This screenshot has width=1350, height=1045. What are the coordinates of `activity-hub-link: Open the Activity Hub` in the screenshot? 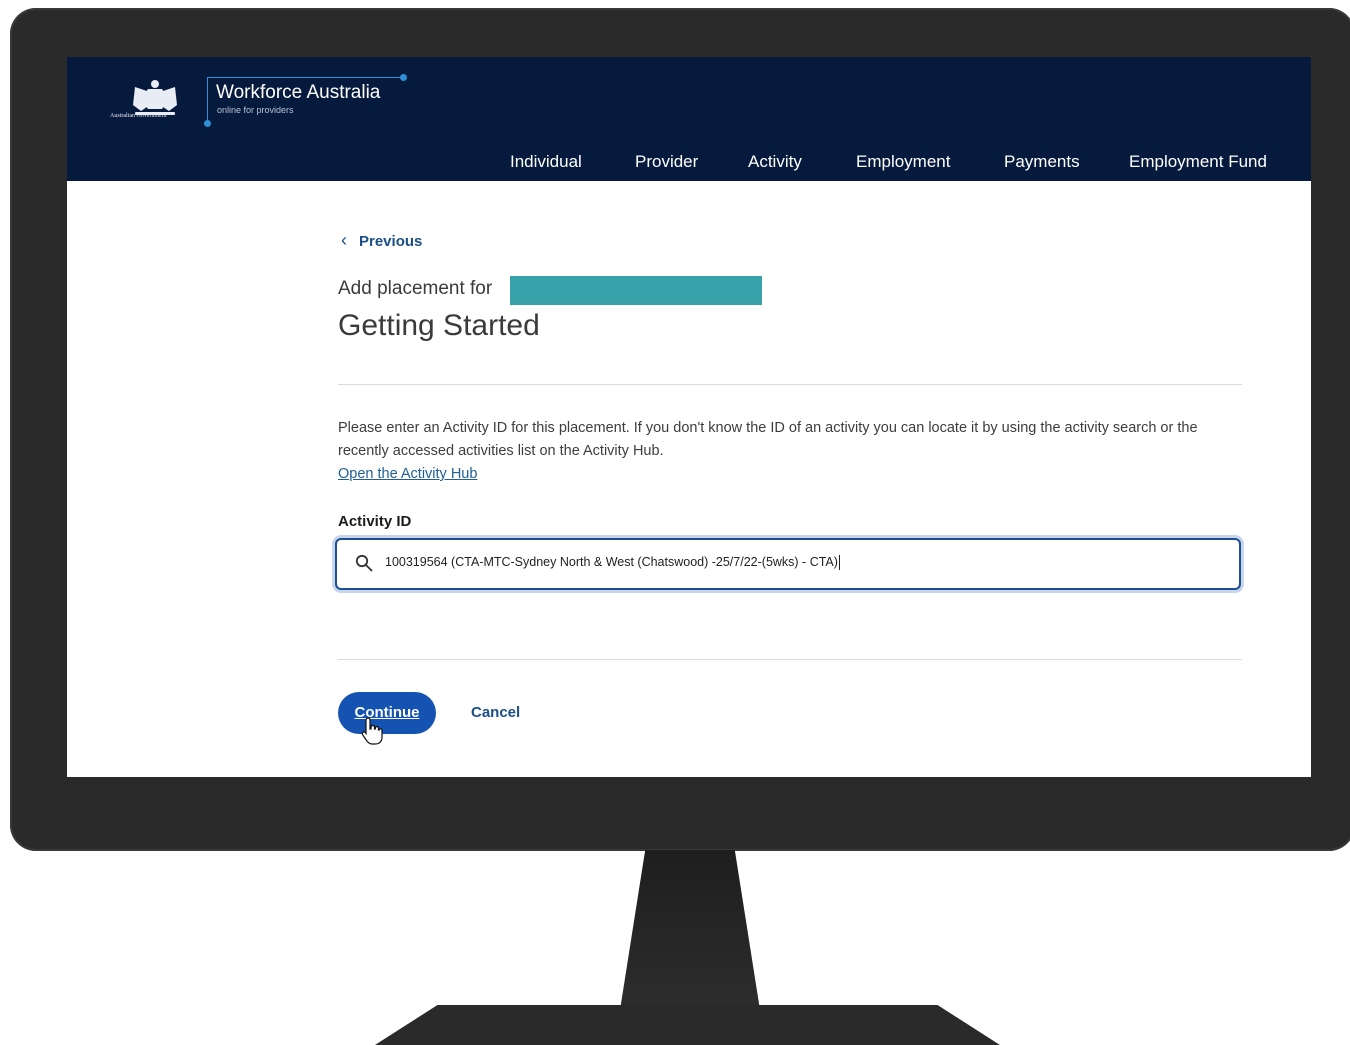 It's located at (407, 474).